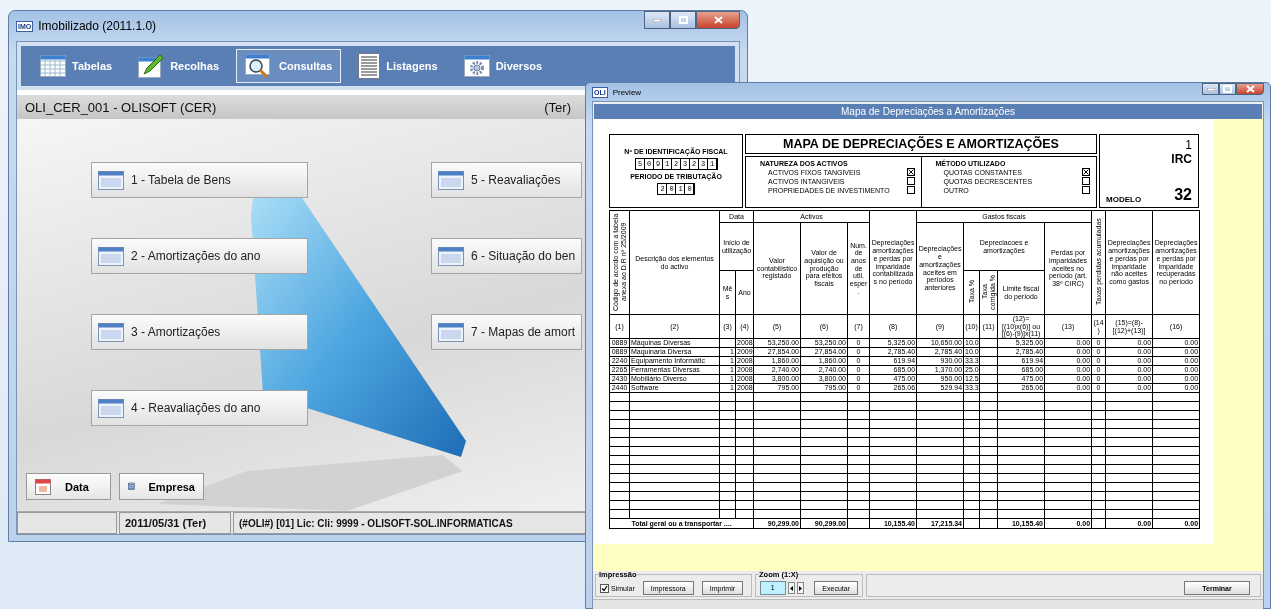 This screenshot has width=1271, height=609. I want to click on model-number: 32, so click(1183, 195).